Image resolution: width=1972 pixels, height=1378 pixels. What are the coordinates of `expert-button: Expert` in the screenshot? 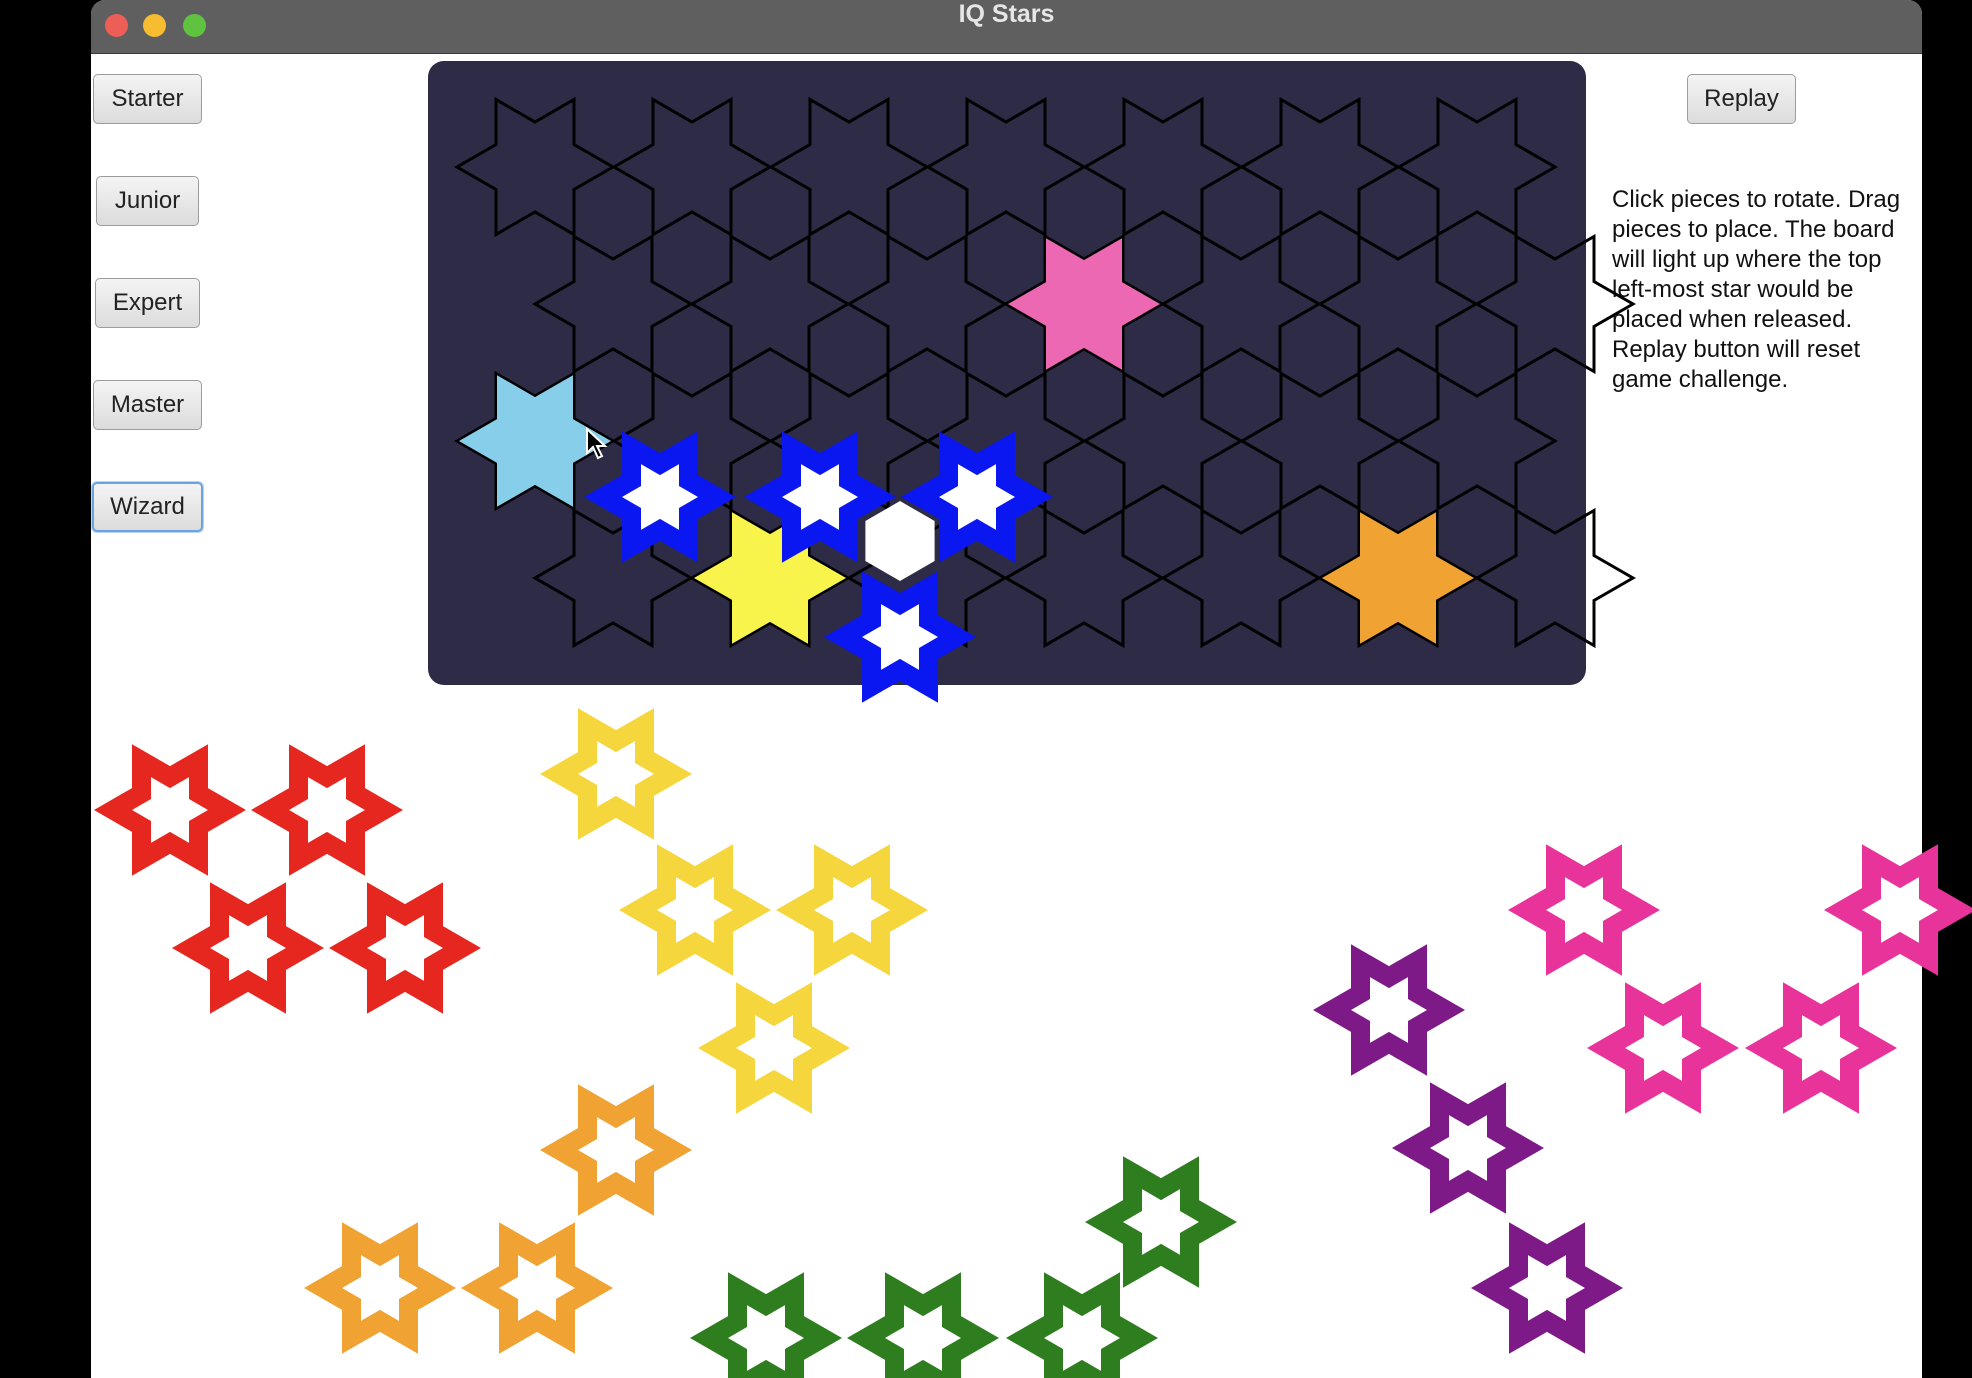 It's located at (147, 303).